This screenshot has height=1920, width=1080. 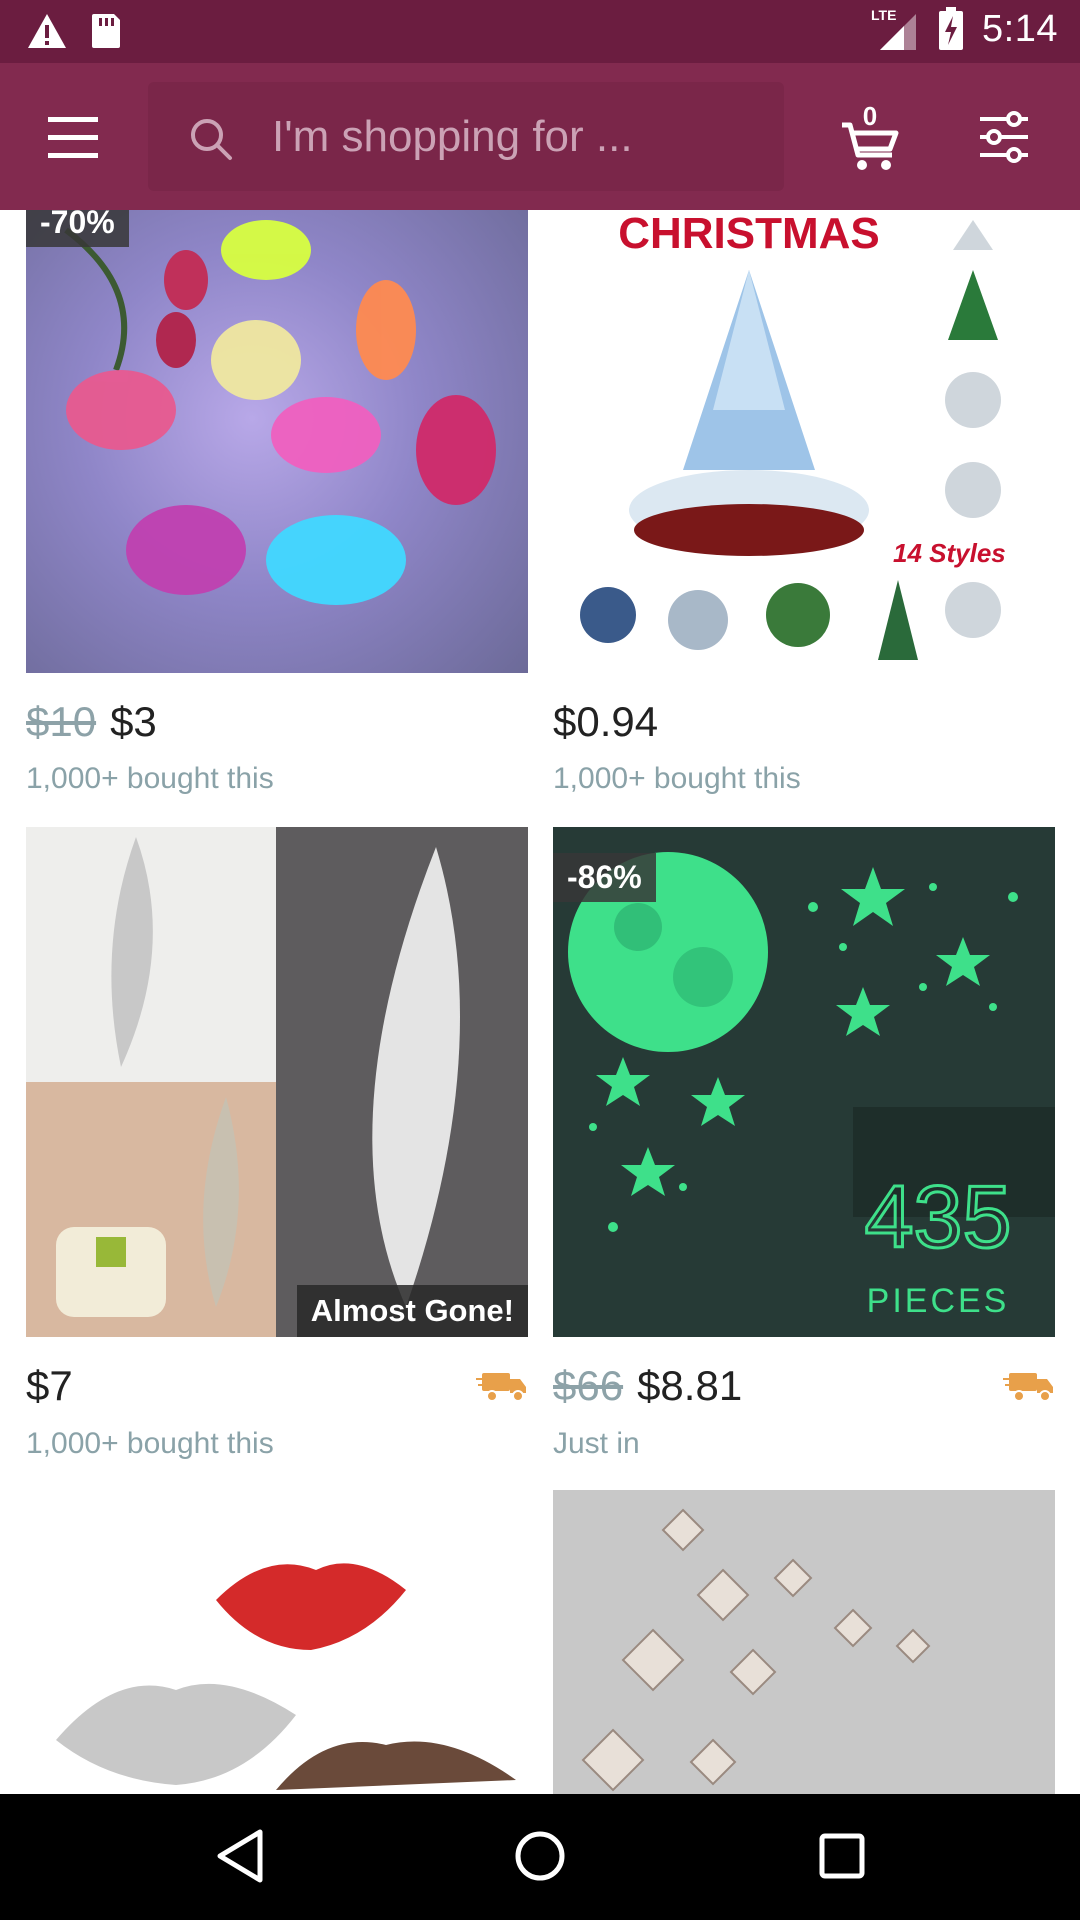 What do you see at coordinates (49, 1385) in the screenshot?
I see `current-price: $7` at bounding box center [49, 1385].